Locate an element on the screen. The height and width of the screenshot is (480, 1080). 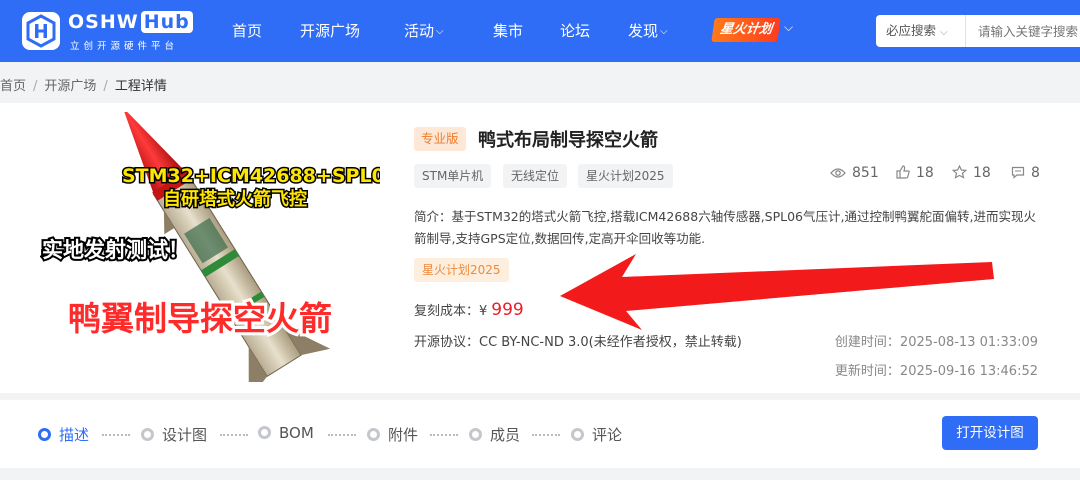
cover-text-line3: 实地发射测试！ is located at coordinates (115, 250).